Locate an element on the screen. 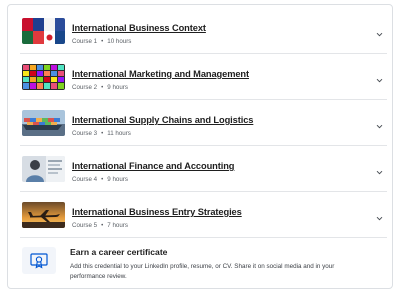 Image resolution: width=400 pixels, height=293 pixels. supply-chain-thumbnail is located at coordinates (43, 123).